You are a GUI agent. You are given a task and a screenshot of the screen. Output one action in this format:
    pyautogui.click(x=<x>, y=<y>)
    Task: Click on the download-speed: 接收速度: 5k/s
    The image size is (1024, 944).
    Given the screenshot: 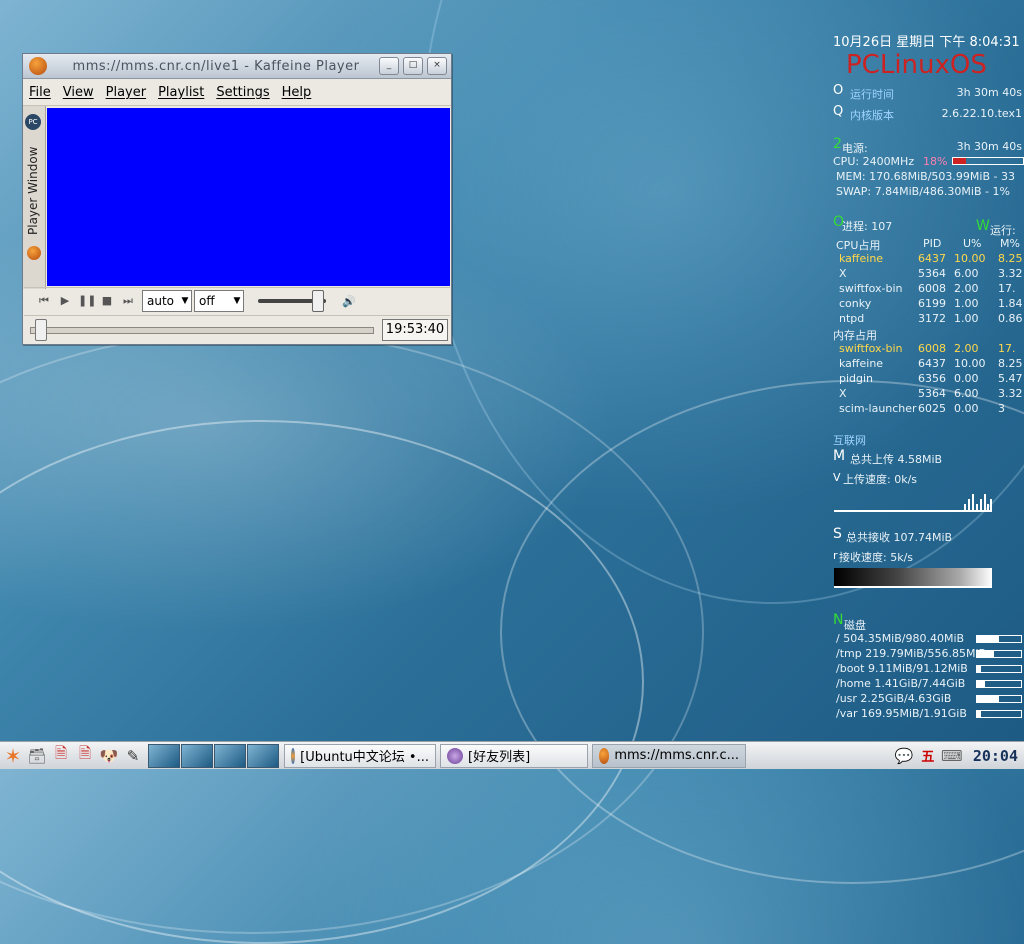 What is the action you would take?
    pyautogui.click(x=876, y=557)
    